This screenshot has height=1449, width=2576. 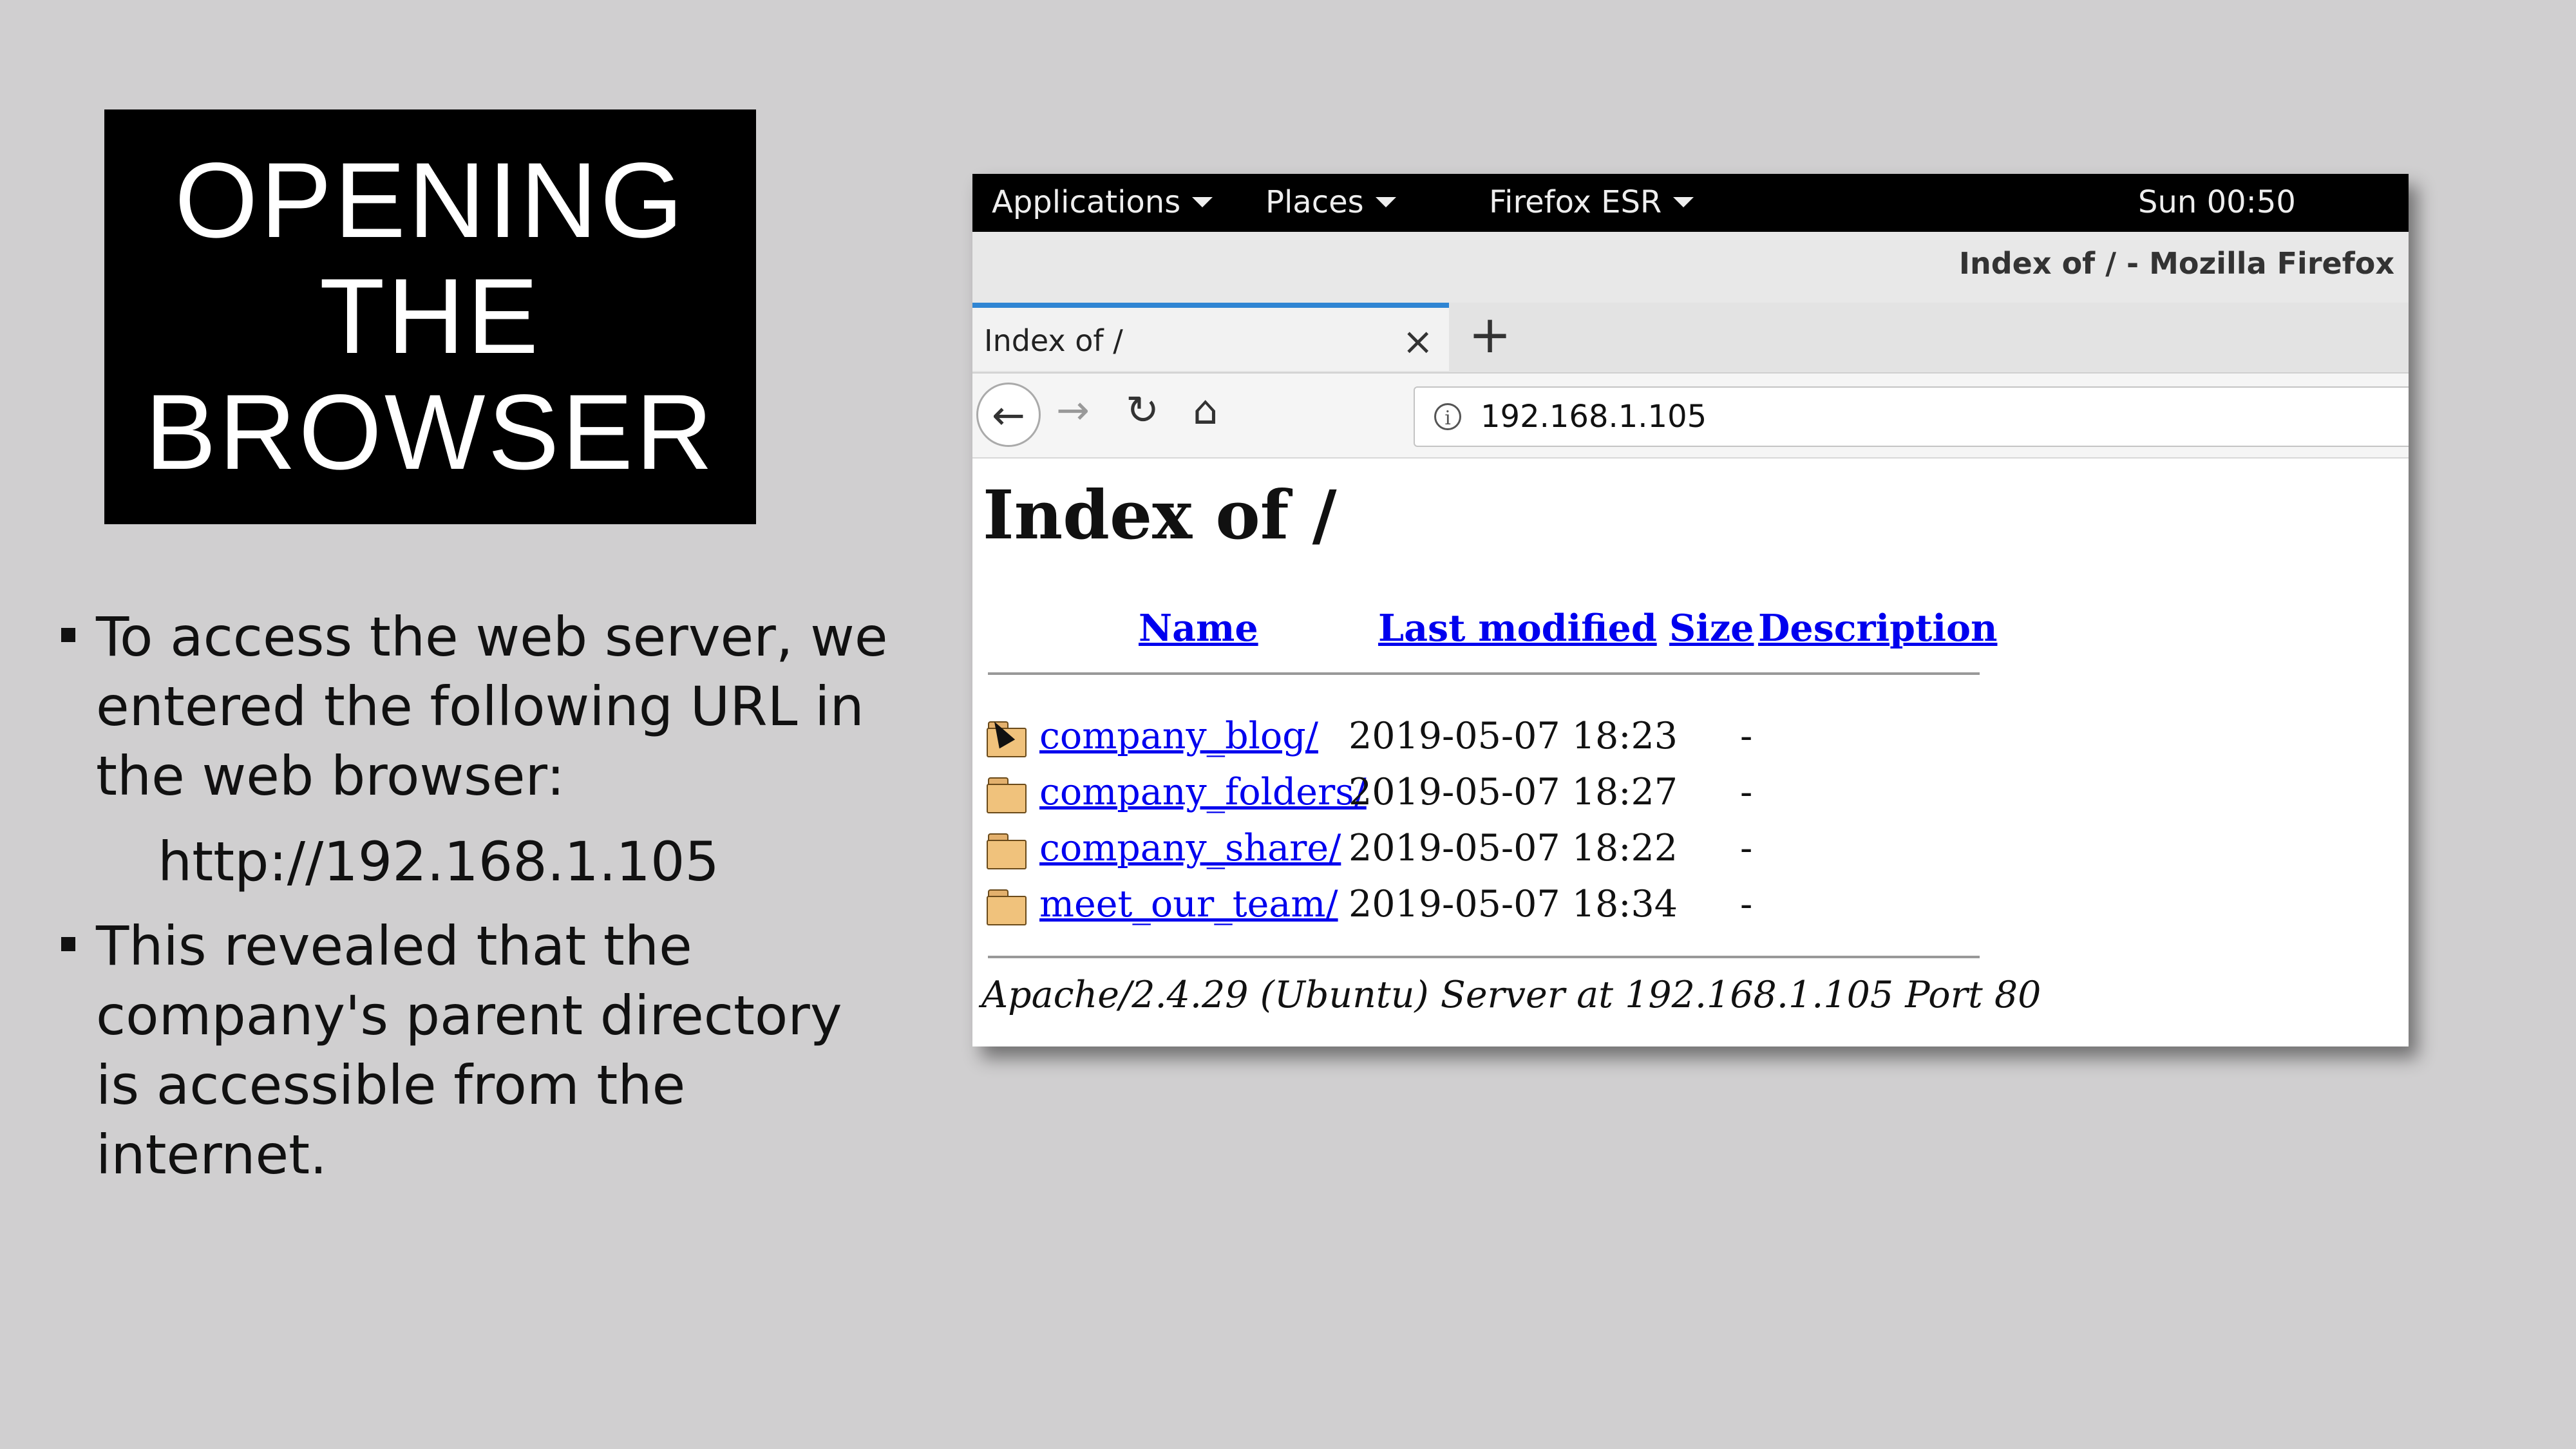 I want to click on last-modified: 2019-05-07 18:27, so click(x=1513, y=792).